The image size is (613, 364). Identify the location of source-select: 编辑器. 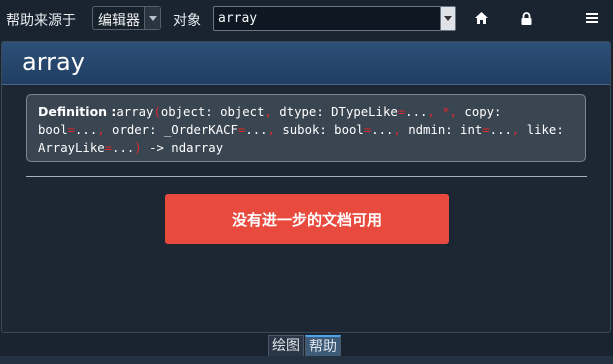
(126, 18).